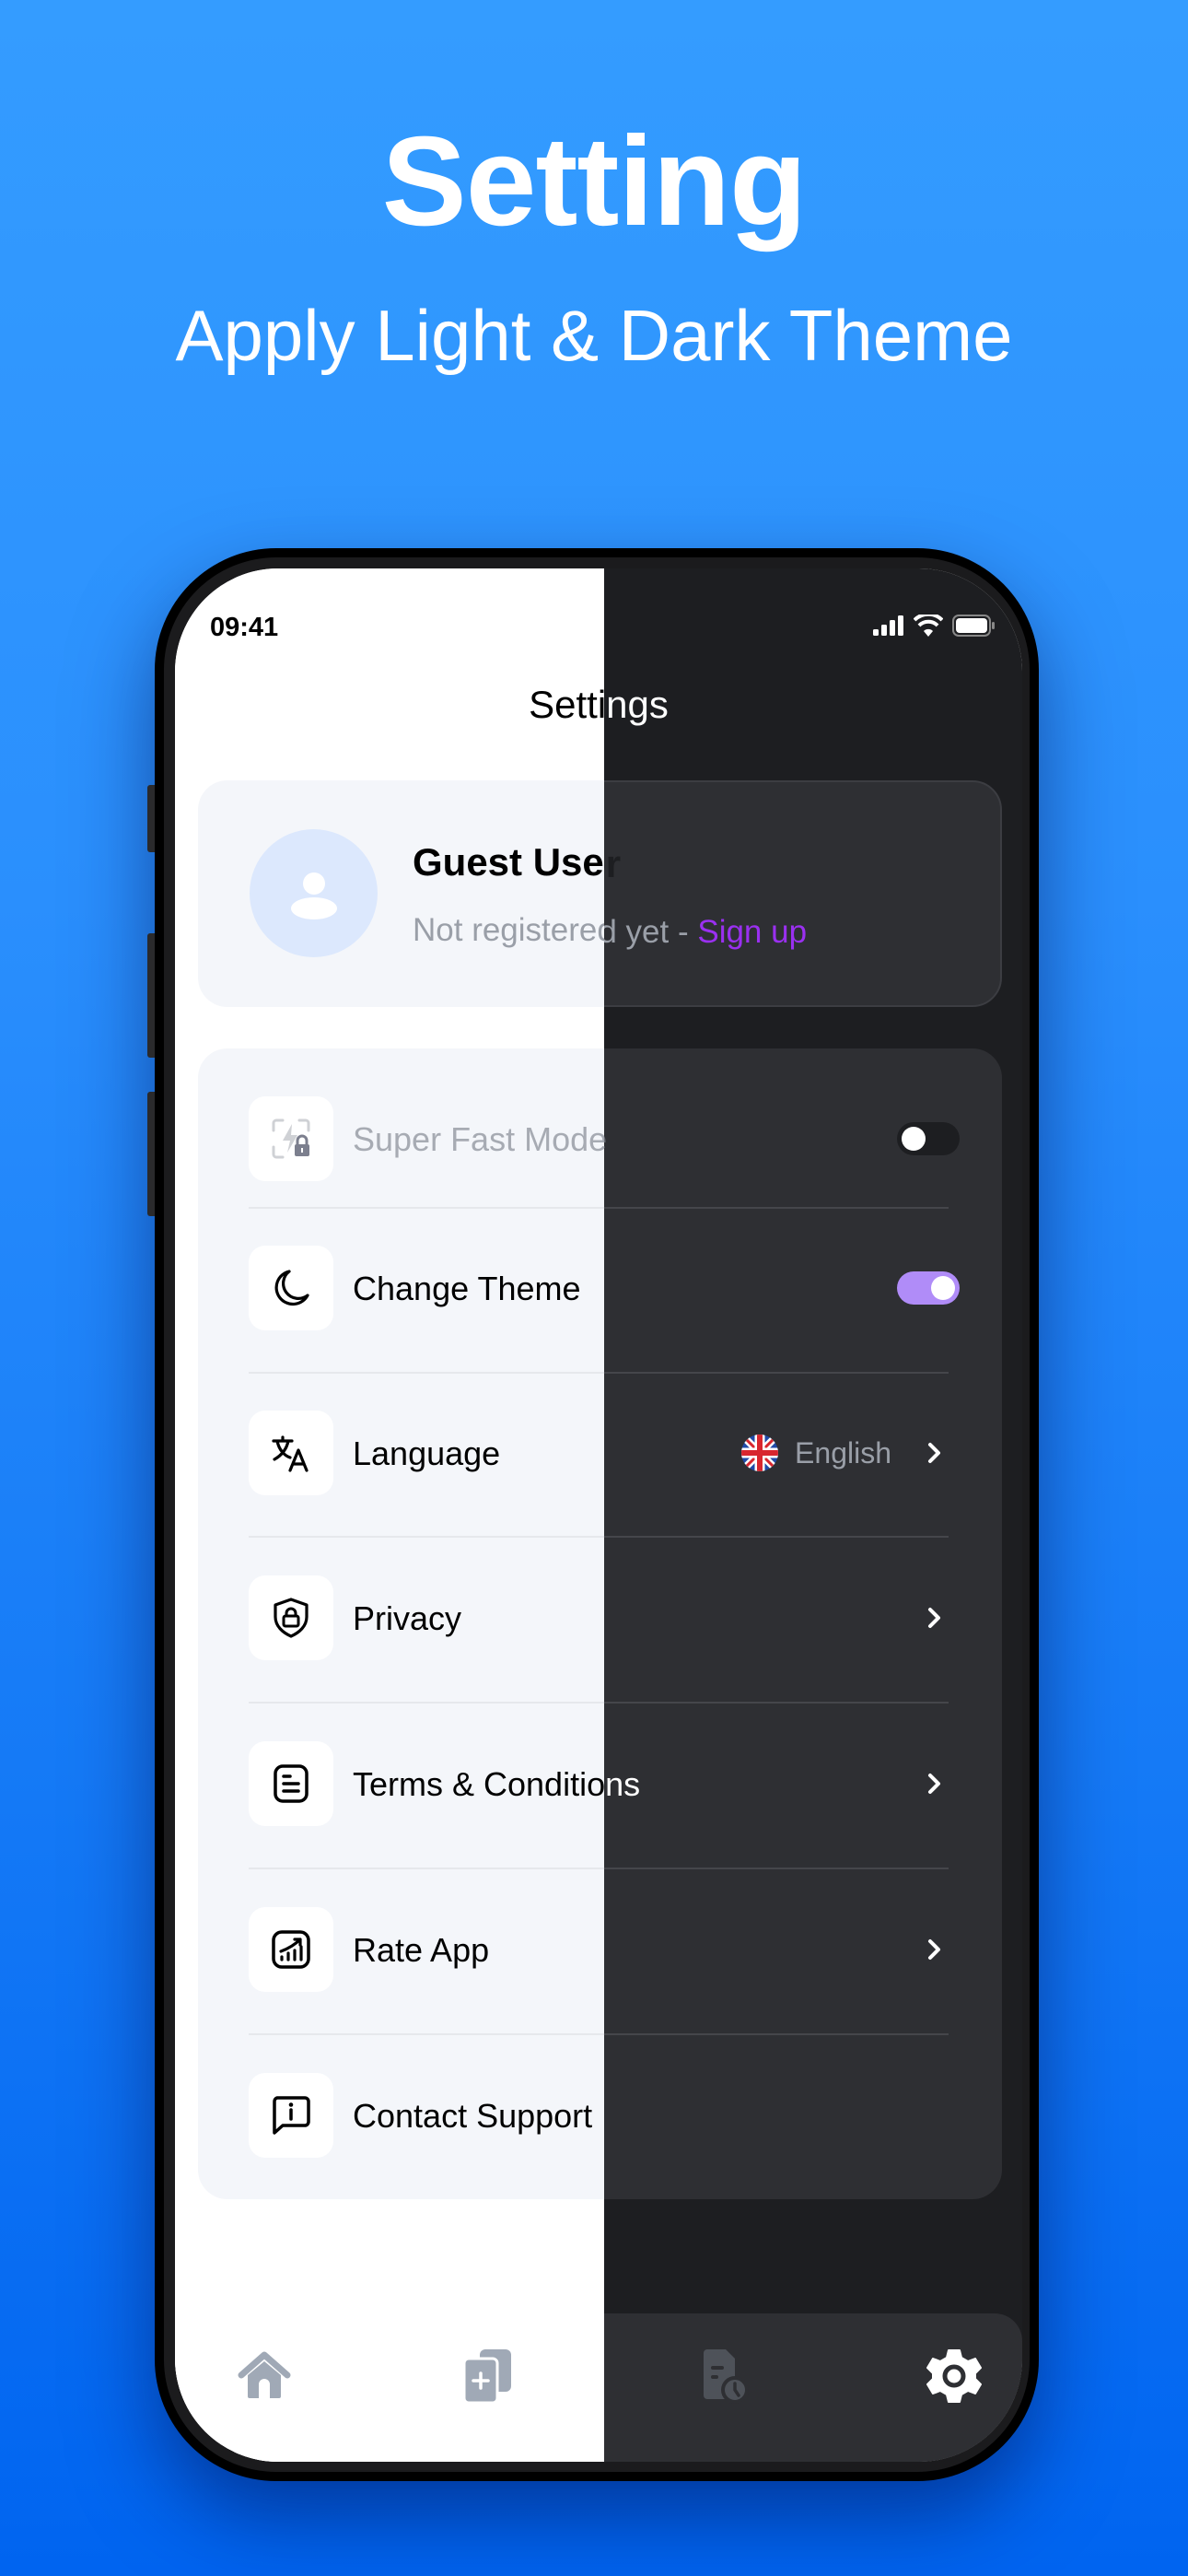 The image size is (1188, 2576). Describe the element at coordinates (291, 1949) in the screenshot. I see `chart-up-icon` at that location.